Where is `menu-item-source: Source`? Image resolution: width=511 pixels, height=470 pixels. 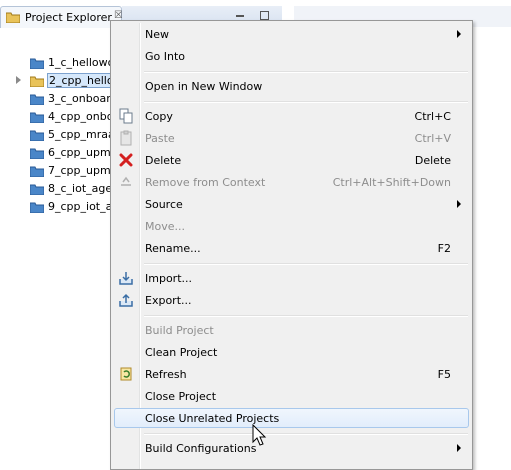
menu-item-source: Source is located at coordinates (291, 204).